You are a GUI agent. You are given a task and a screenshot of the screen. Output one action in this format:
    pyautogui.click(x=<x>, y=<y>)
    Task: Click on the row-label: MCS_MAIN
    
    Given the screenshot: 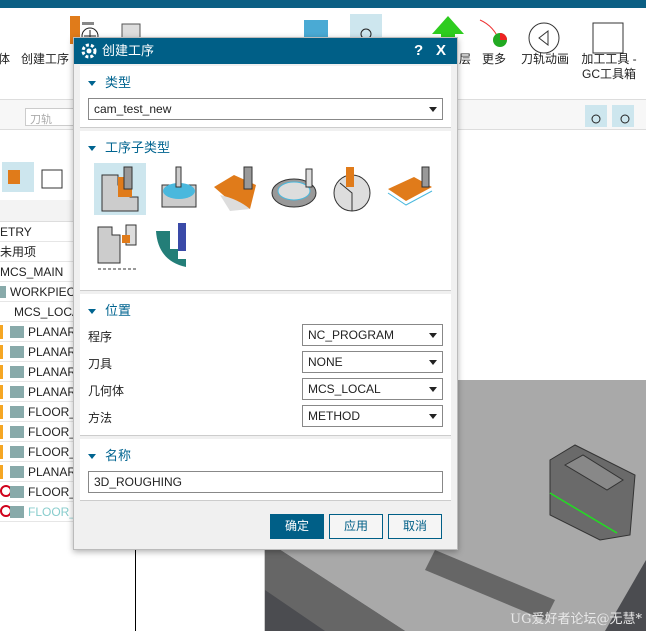 What is the action you would take?
    pyautogui.click(x=32, y=272)
    